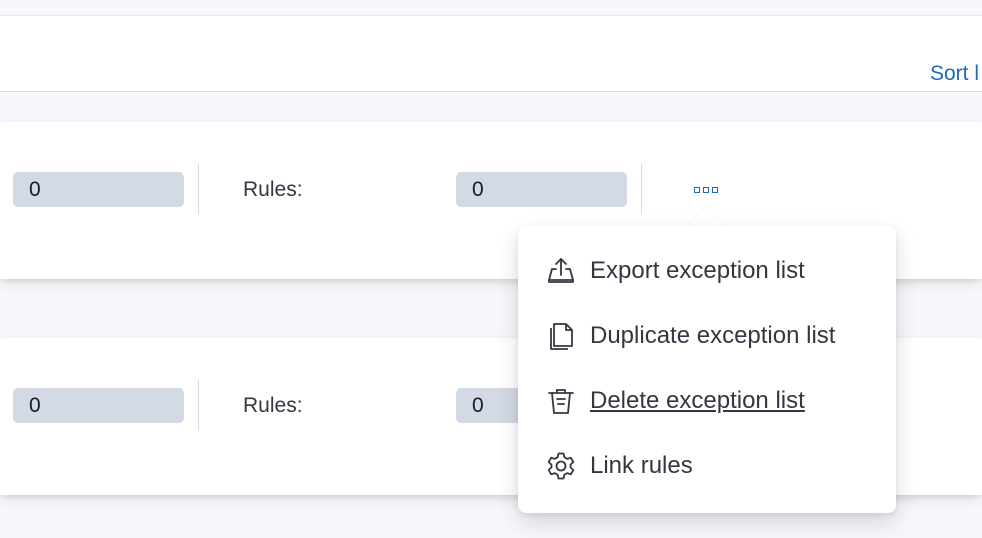 Image resolution: width=982 pixels, height=538 pixels. Describe the element at coordinates (954, 74) in the screenshot. I see `sort-button: Sort l` at that location.